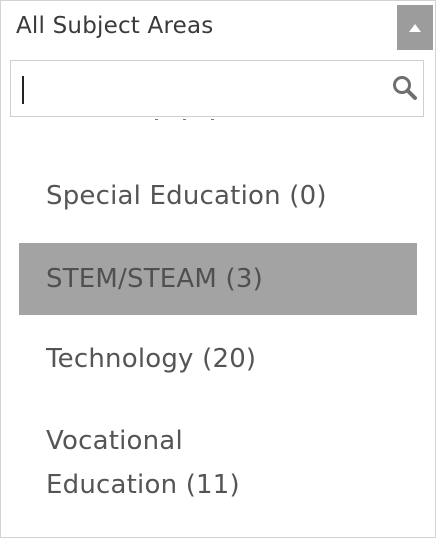 The height and width of the screenshot is (538, 436). Describe the element at coordinates (218, 359) in the screenshot. I see `option-technology: Technology (20)` at that location.